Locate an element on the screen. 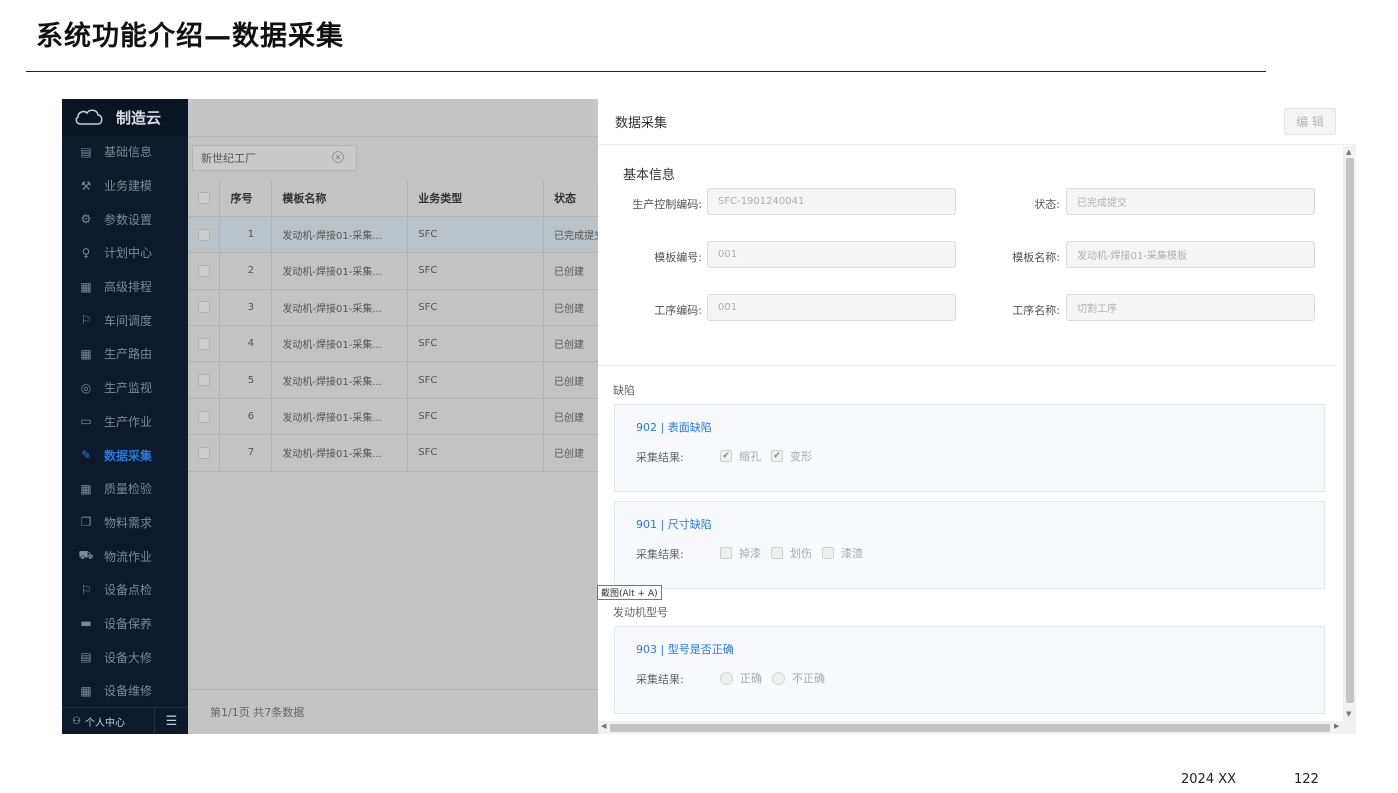  sidebar-item: ◎ 生产监视 is located at coordinates (125, 388).